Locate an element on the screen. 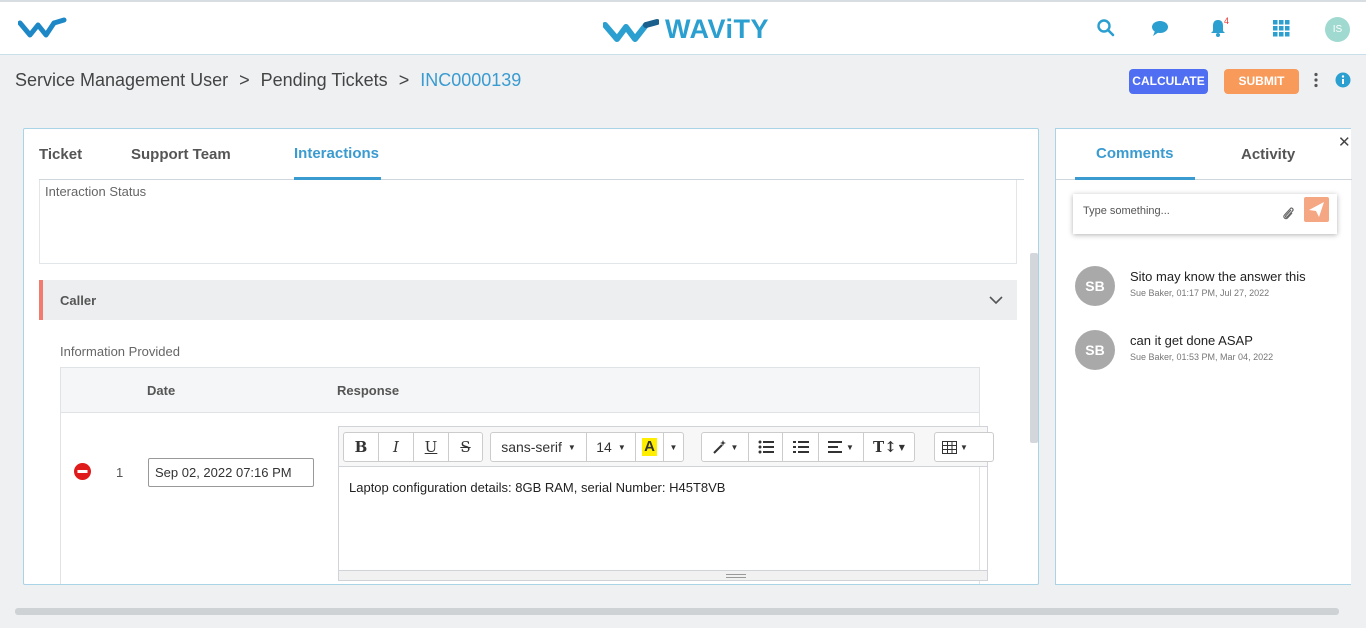 Image resolution: width=1366 pixels, height=628 pixels. text-height-button: T↕ ▼ is located at coordinates (889, 447).